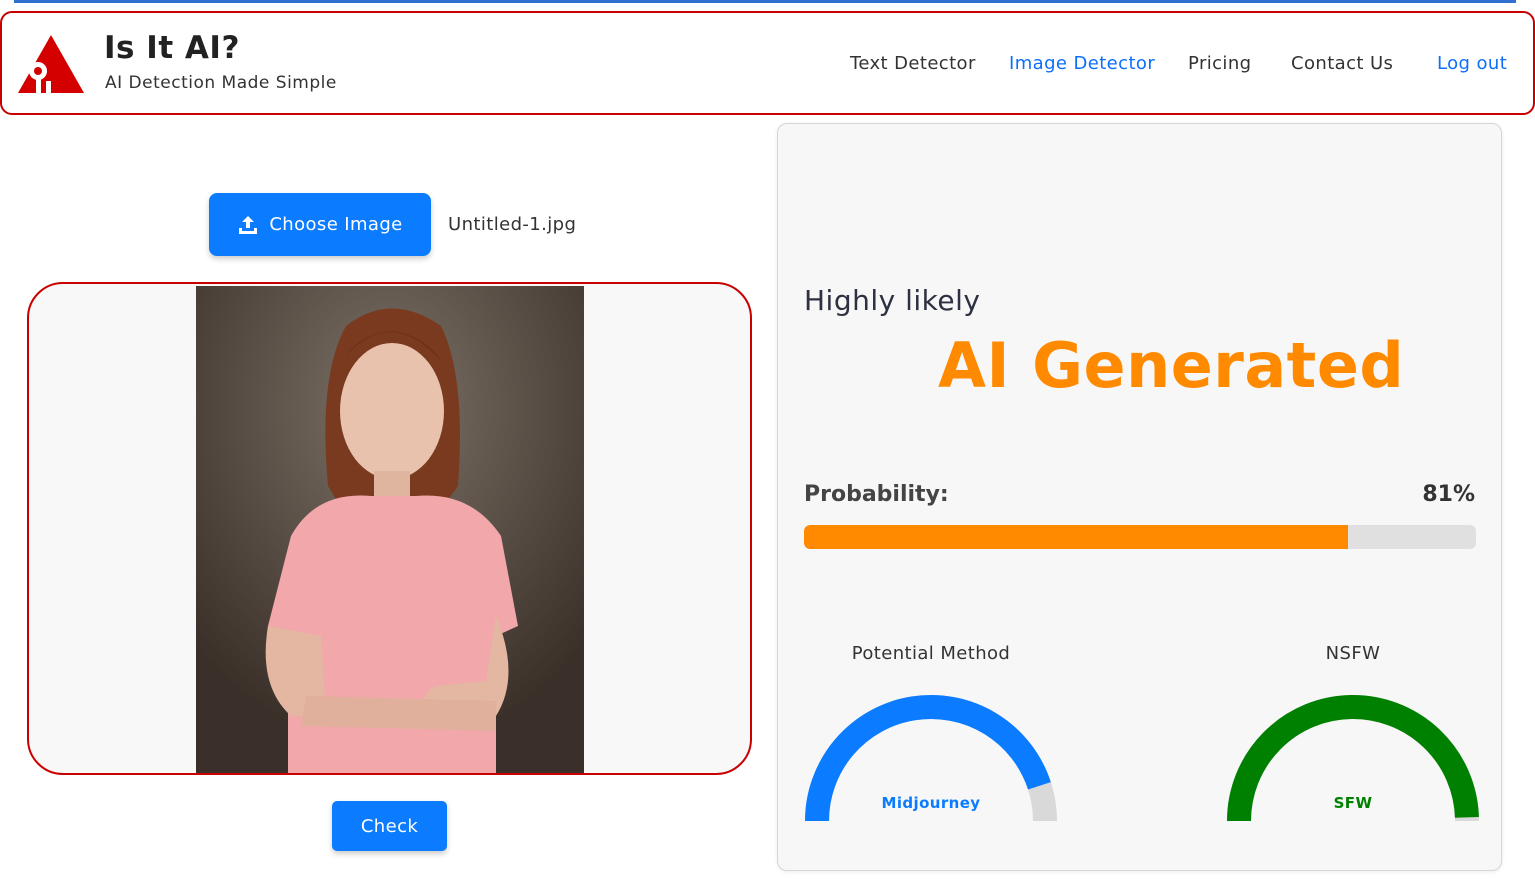 This screenshot has height=891, width=1535. I want to click on nsfw-gauge-title: NSFW, so click(1353, 653).